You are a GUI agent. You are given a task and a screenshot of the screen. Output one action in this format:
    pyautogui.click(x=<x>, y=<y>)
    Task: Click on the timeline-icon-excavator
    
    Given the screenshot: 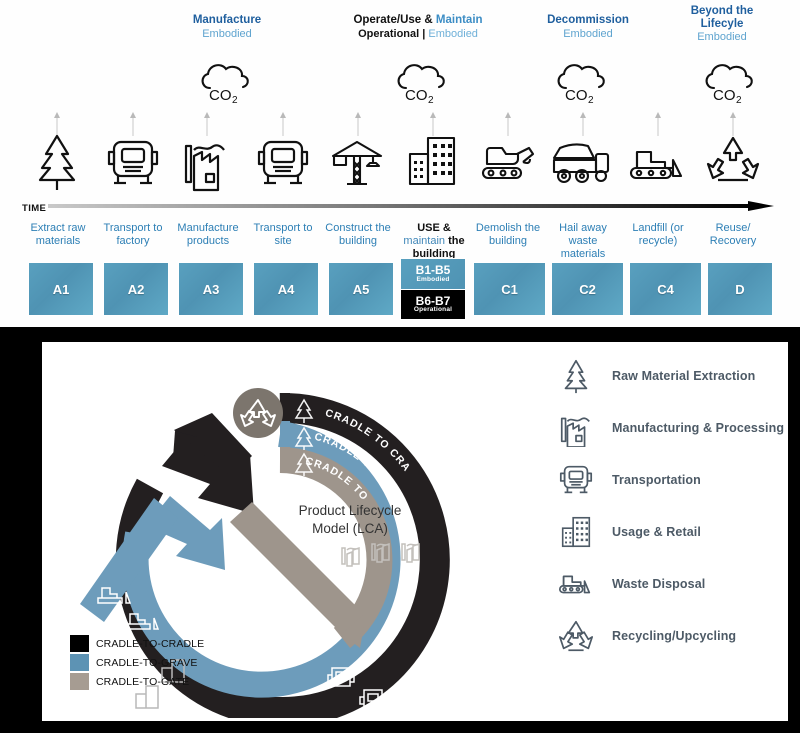 What is the action you would take?
    pyautogui.click(x=508, y=161)
    